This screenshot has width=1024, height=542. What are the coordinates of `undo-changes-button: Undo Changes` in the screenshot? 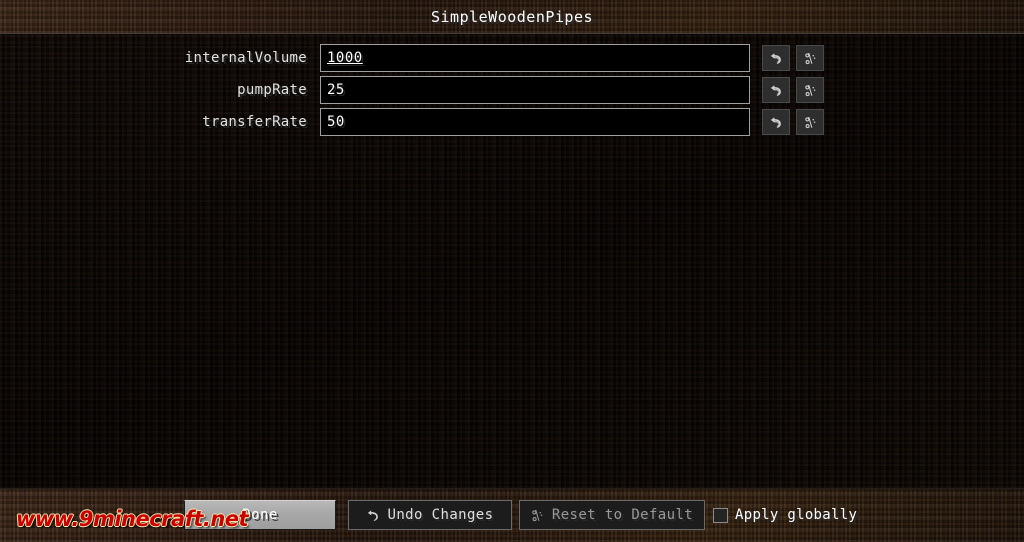 It's located at (430, 515).